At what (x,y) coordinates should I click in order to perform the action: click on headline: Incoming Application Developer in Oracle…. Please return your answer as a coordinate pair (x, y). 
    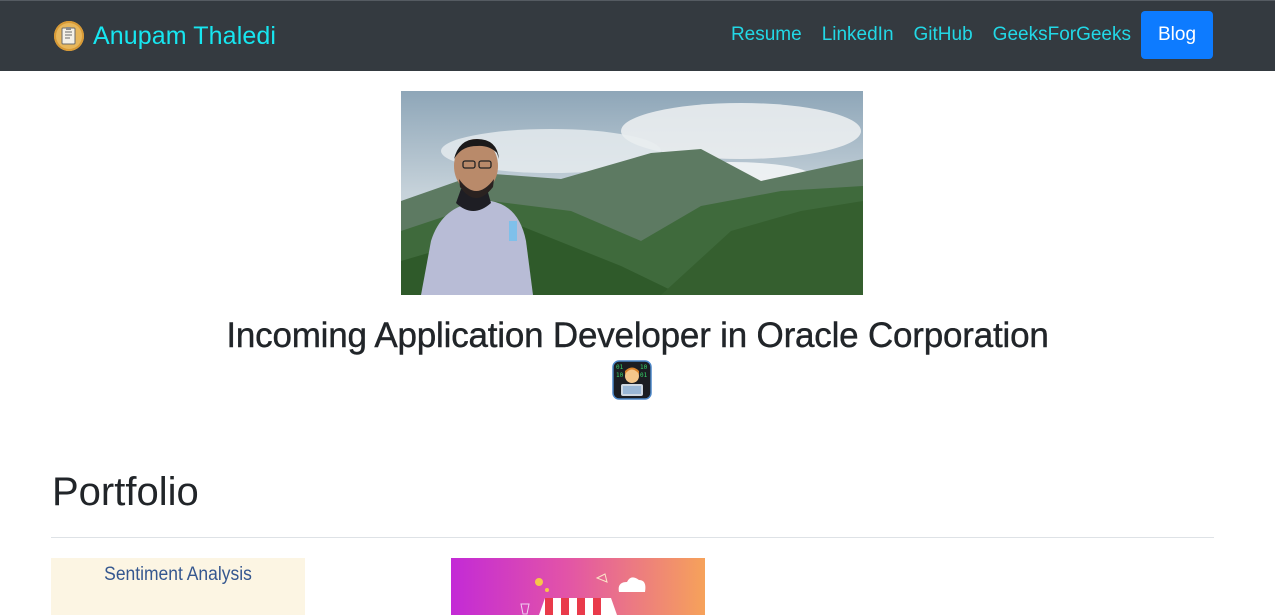
    Looking at the image, I should click on (637, 335).